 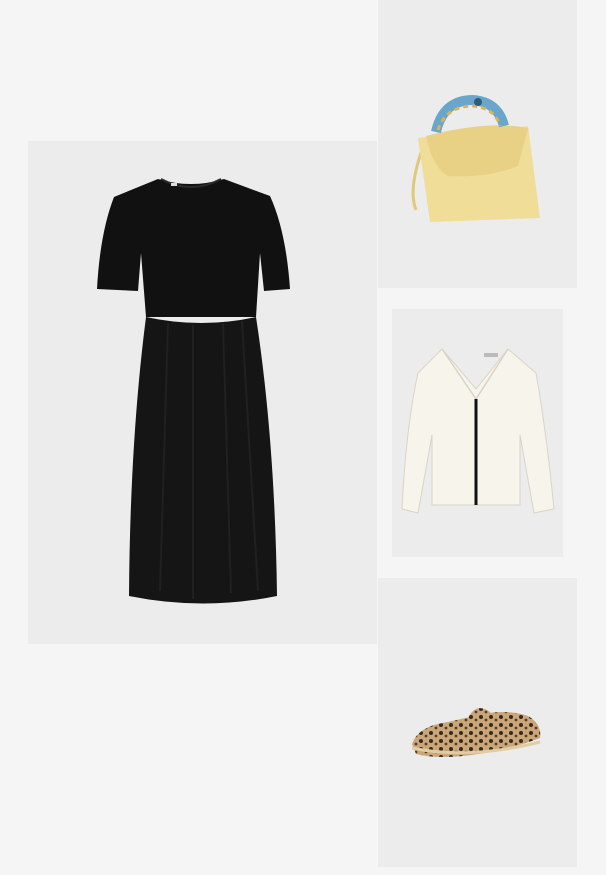 What do you see at coordinates (476, 732) in the screenshot?
I see `leopard-loafer-icon` at bounding box center [476, 732].